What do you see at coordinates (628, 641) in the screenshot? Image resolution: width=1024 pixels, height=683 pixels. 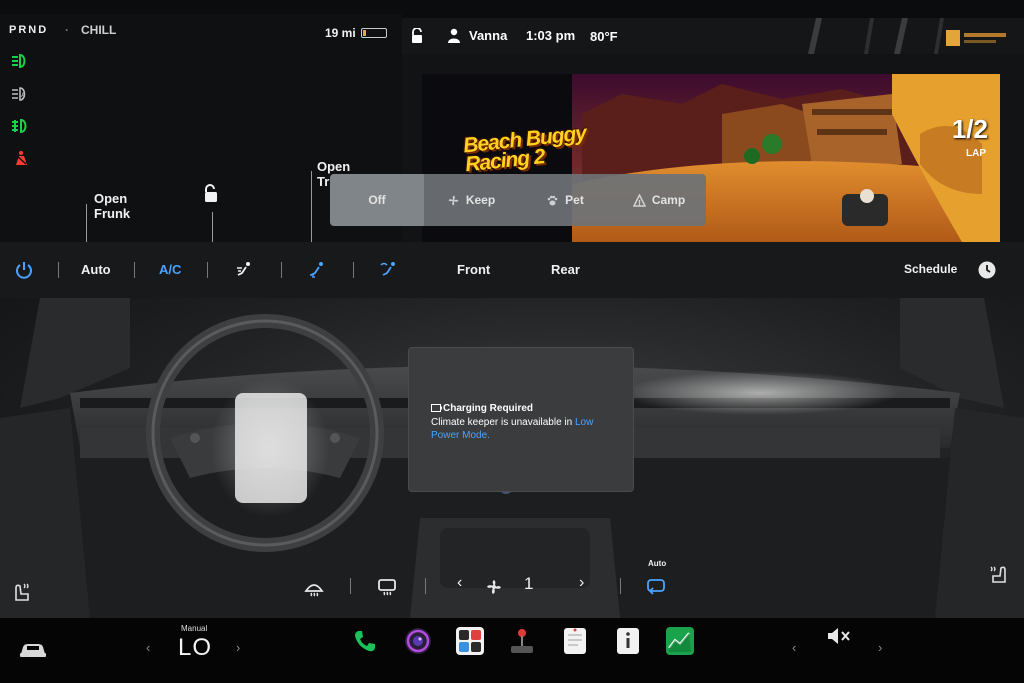 I see `owners-manual-app-icon` at bounding box center [628, 641].